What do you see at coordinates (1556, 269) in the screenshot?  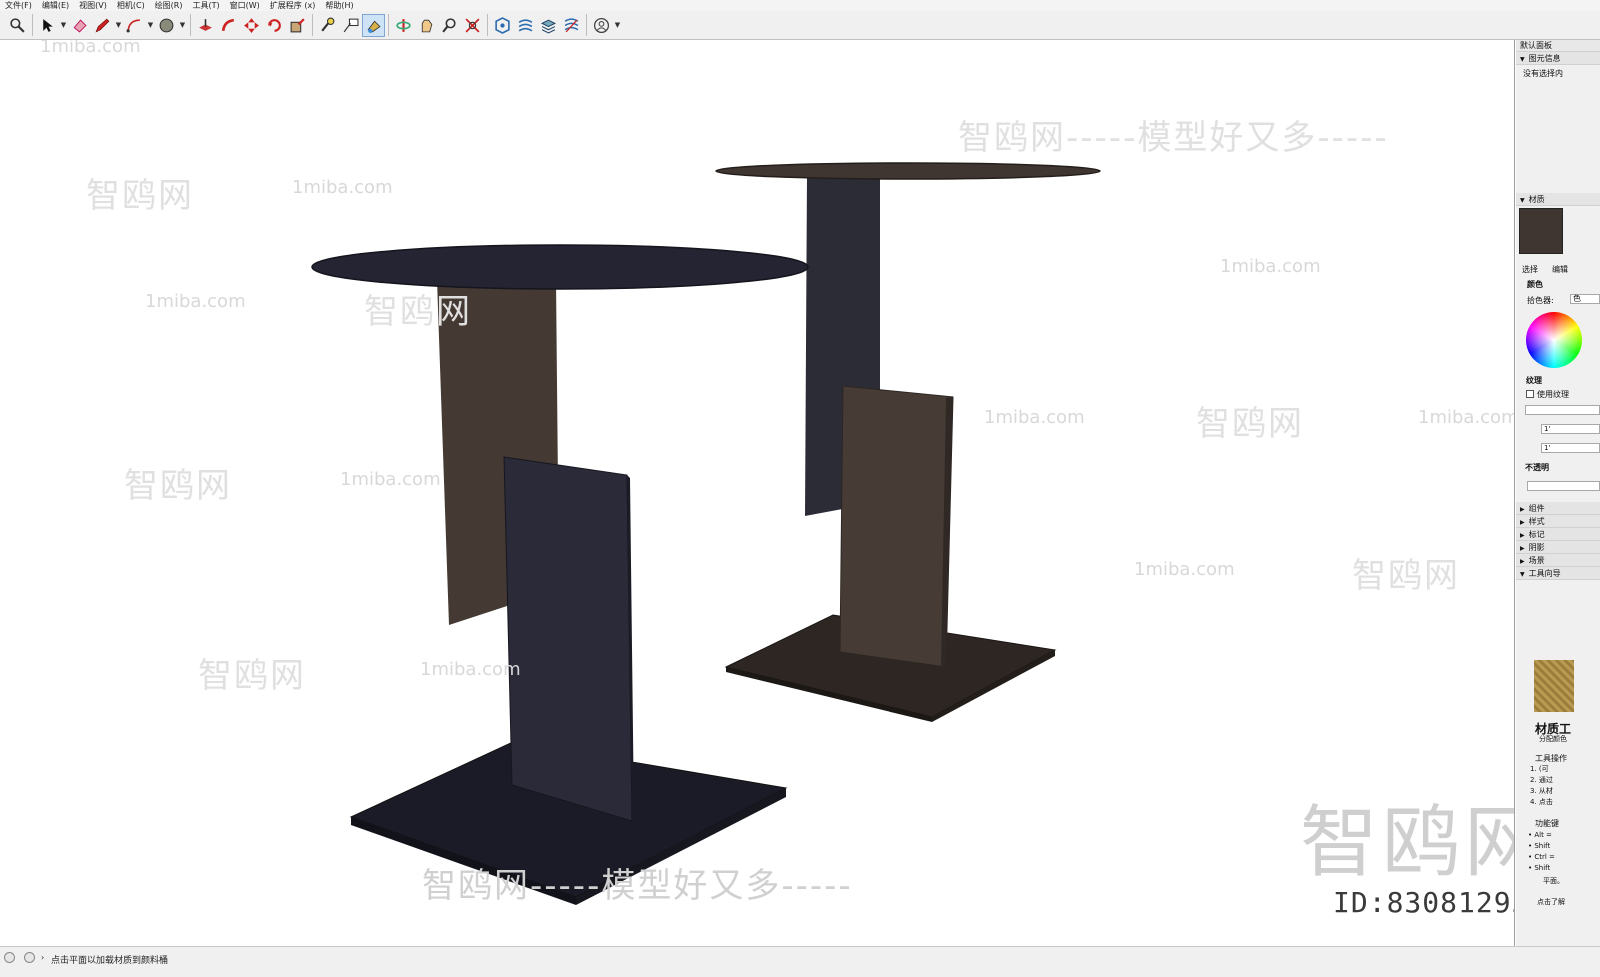 I see `tab-edit: 编辑` at bounding box center [1556, 269].